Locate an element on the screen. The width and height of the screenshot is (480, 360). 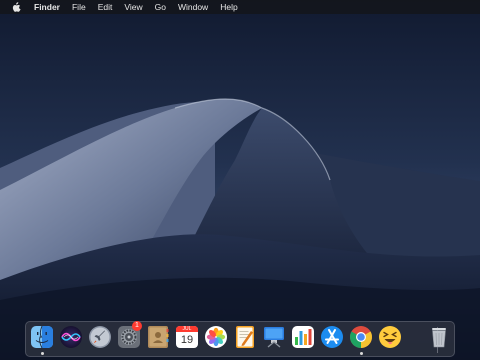
keynote-icon is located at coordinates (274, 337).